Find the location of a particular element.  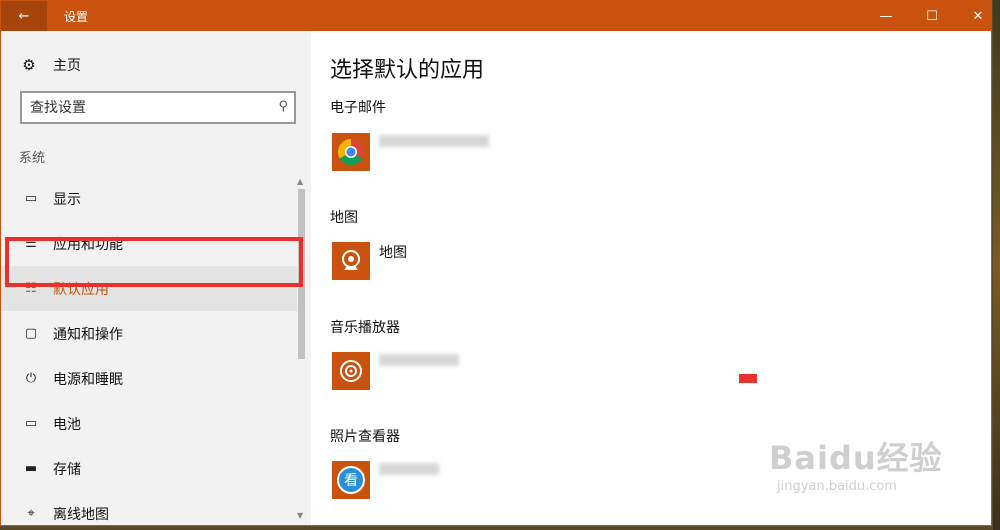

sidebar-item-label: 存储 is located at coordinates (67, 469).